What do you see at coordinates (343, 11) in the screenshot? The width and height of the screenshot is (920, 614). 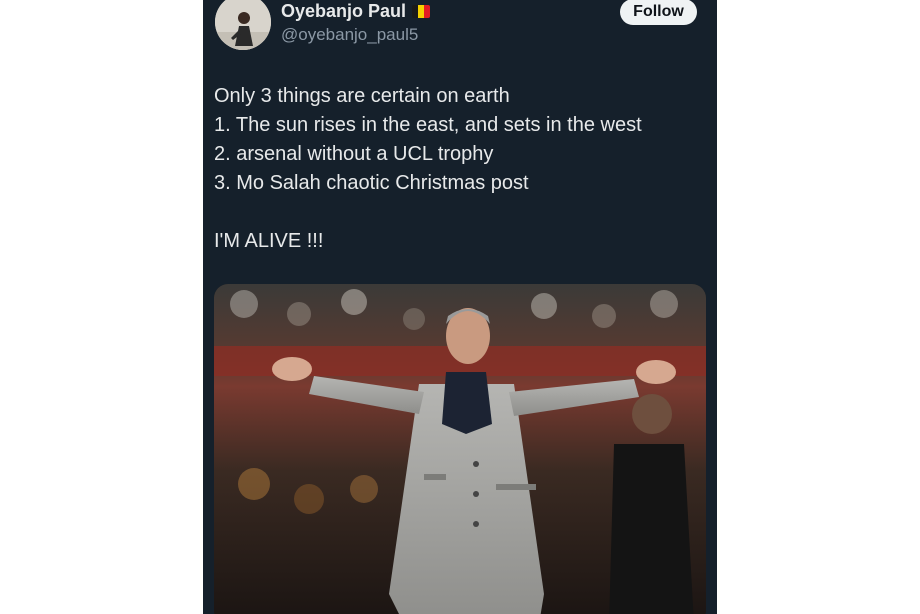 I see `author-name: Oyebanjo Paul` at bounding box center [343, 11].